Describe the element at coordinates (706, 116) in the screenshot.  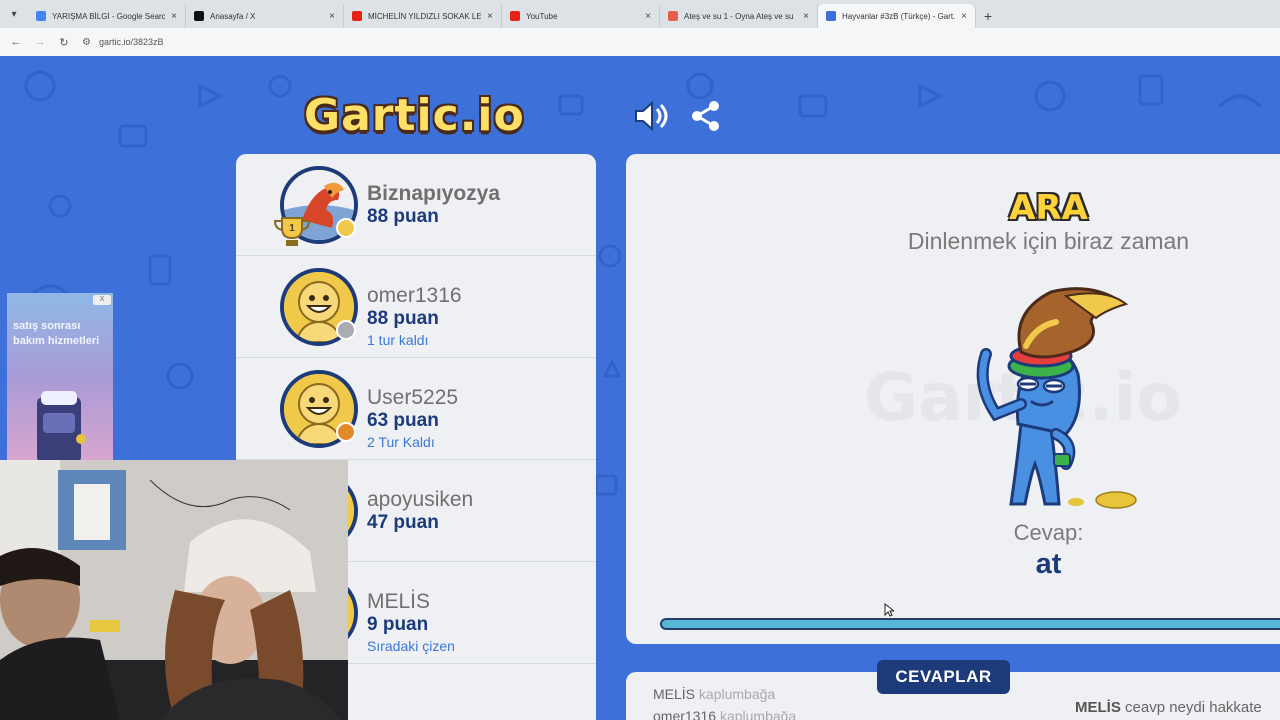
I see `share-icon` at that location.